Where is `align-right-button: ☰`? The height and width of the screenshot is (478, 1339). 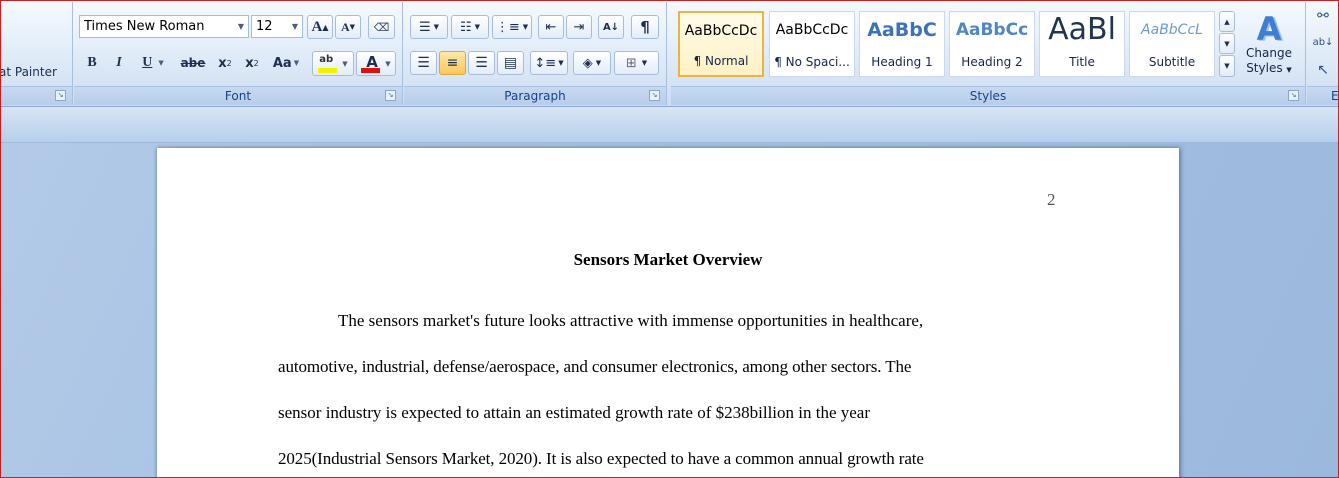 align-right-button: ☰ is located at coordinates (481, 63).